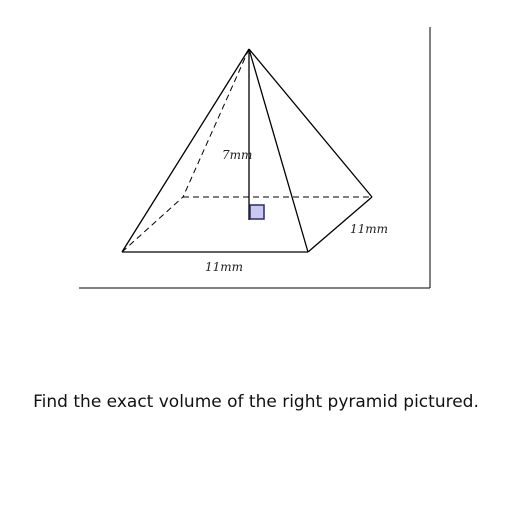 Image resolution: width=512 pixels, height=512 pixels. Describe the element at coordinates (216, 123) in the screenshot. I see `hidden-apex-back-edge` at that location.